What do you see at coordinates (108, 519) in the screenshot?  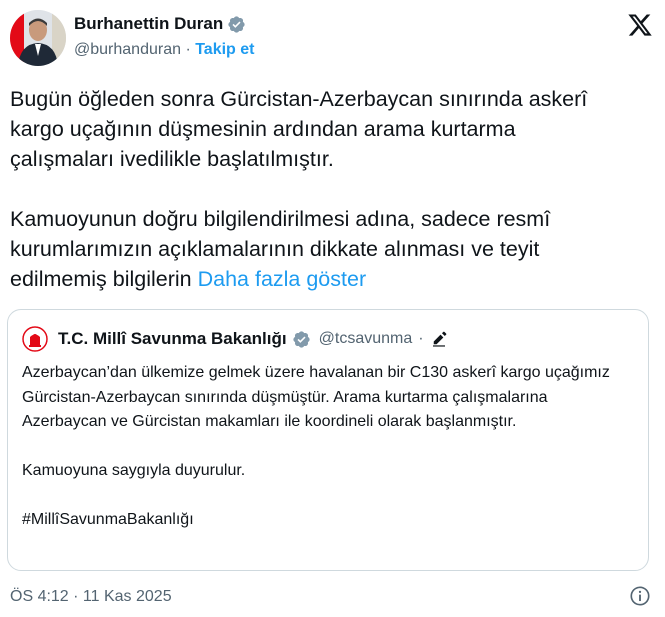 I see `quoted-hashtag: #MillîSavunmaBakanlığı` at bounding box center [108, 519].